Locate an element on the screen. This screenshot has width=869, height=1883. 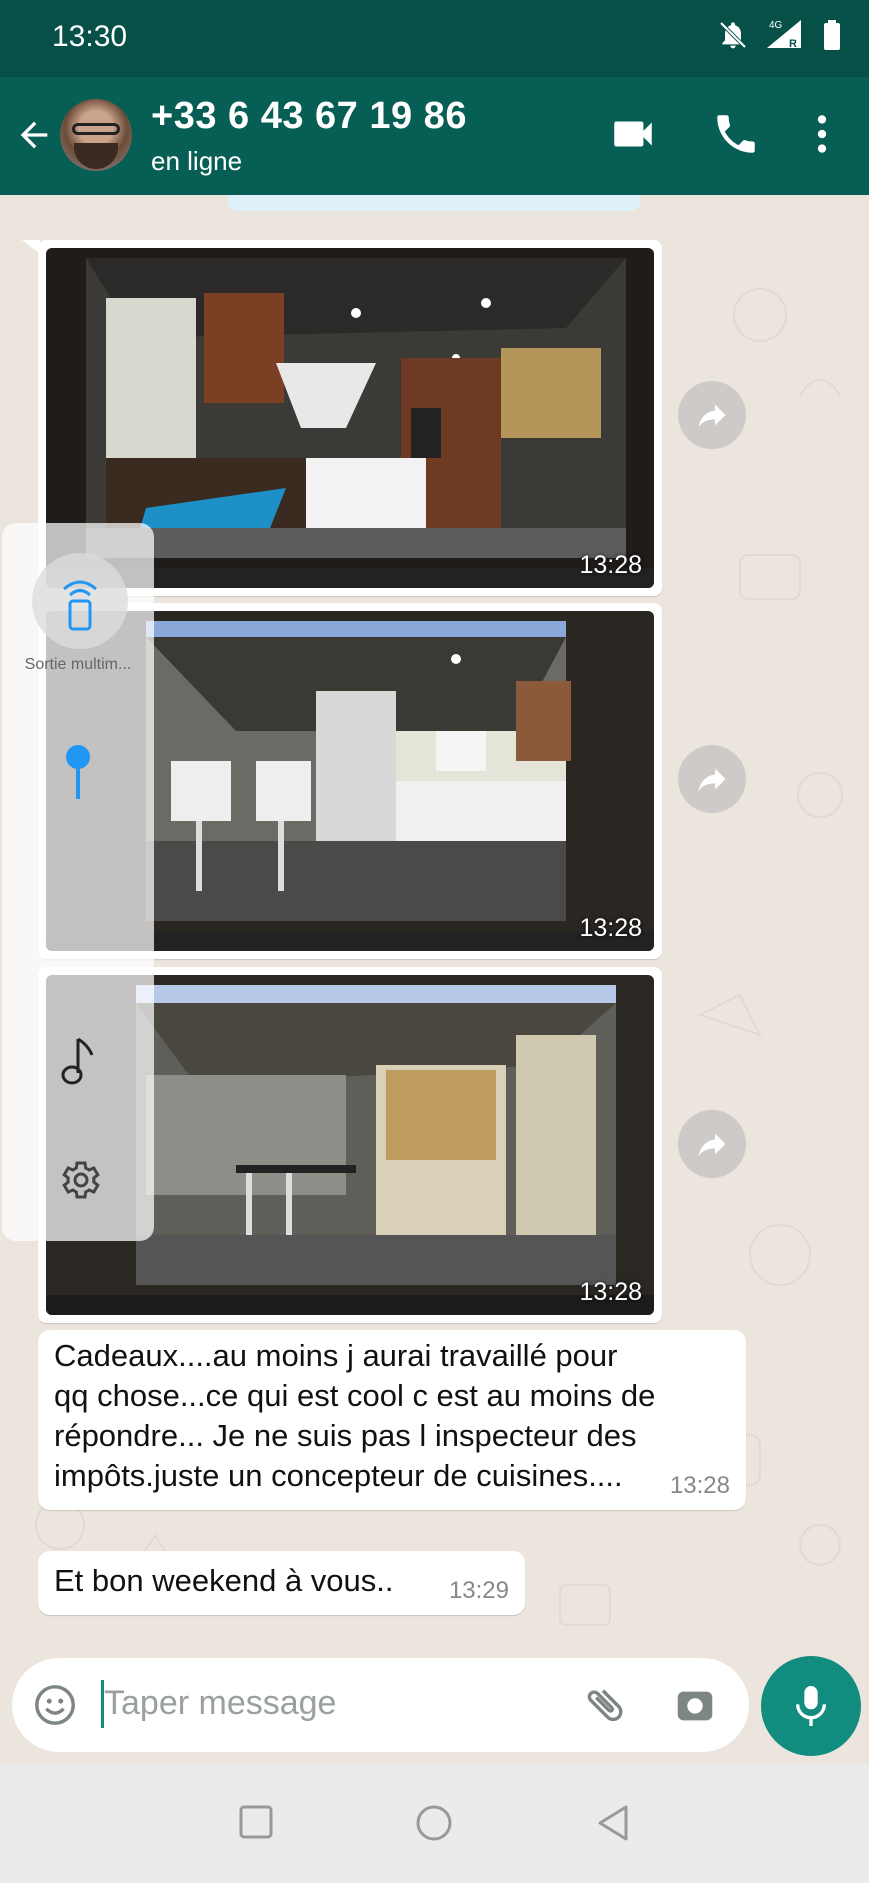
phone-icon is located at coordinates (736, 134).